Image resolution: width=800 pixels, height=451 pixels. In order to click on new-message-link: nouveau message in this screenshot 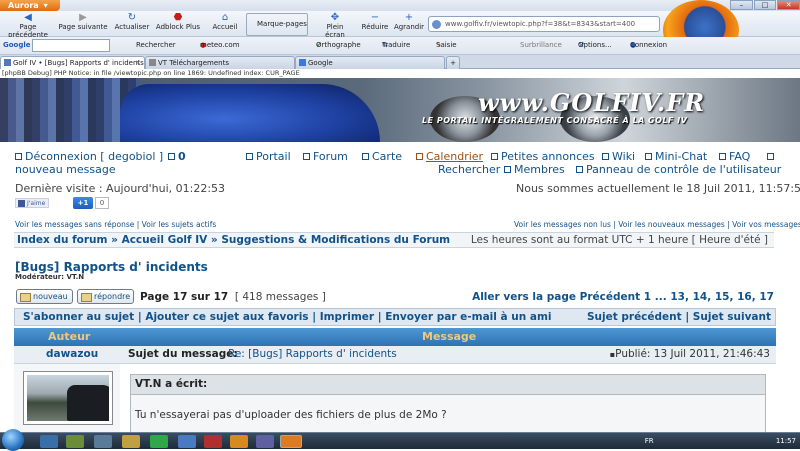, I will do `click(65, 169)`.